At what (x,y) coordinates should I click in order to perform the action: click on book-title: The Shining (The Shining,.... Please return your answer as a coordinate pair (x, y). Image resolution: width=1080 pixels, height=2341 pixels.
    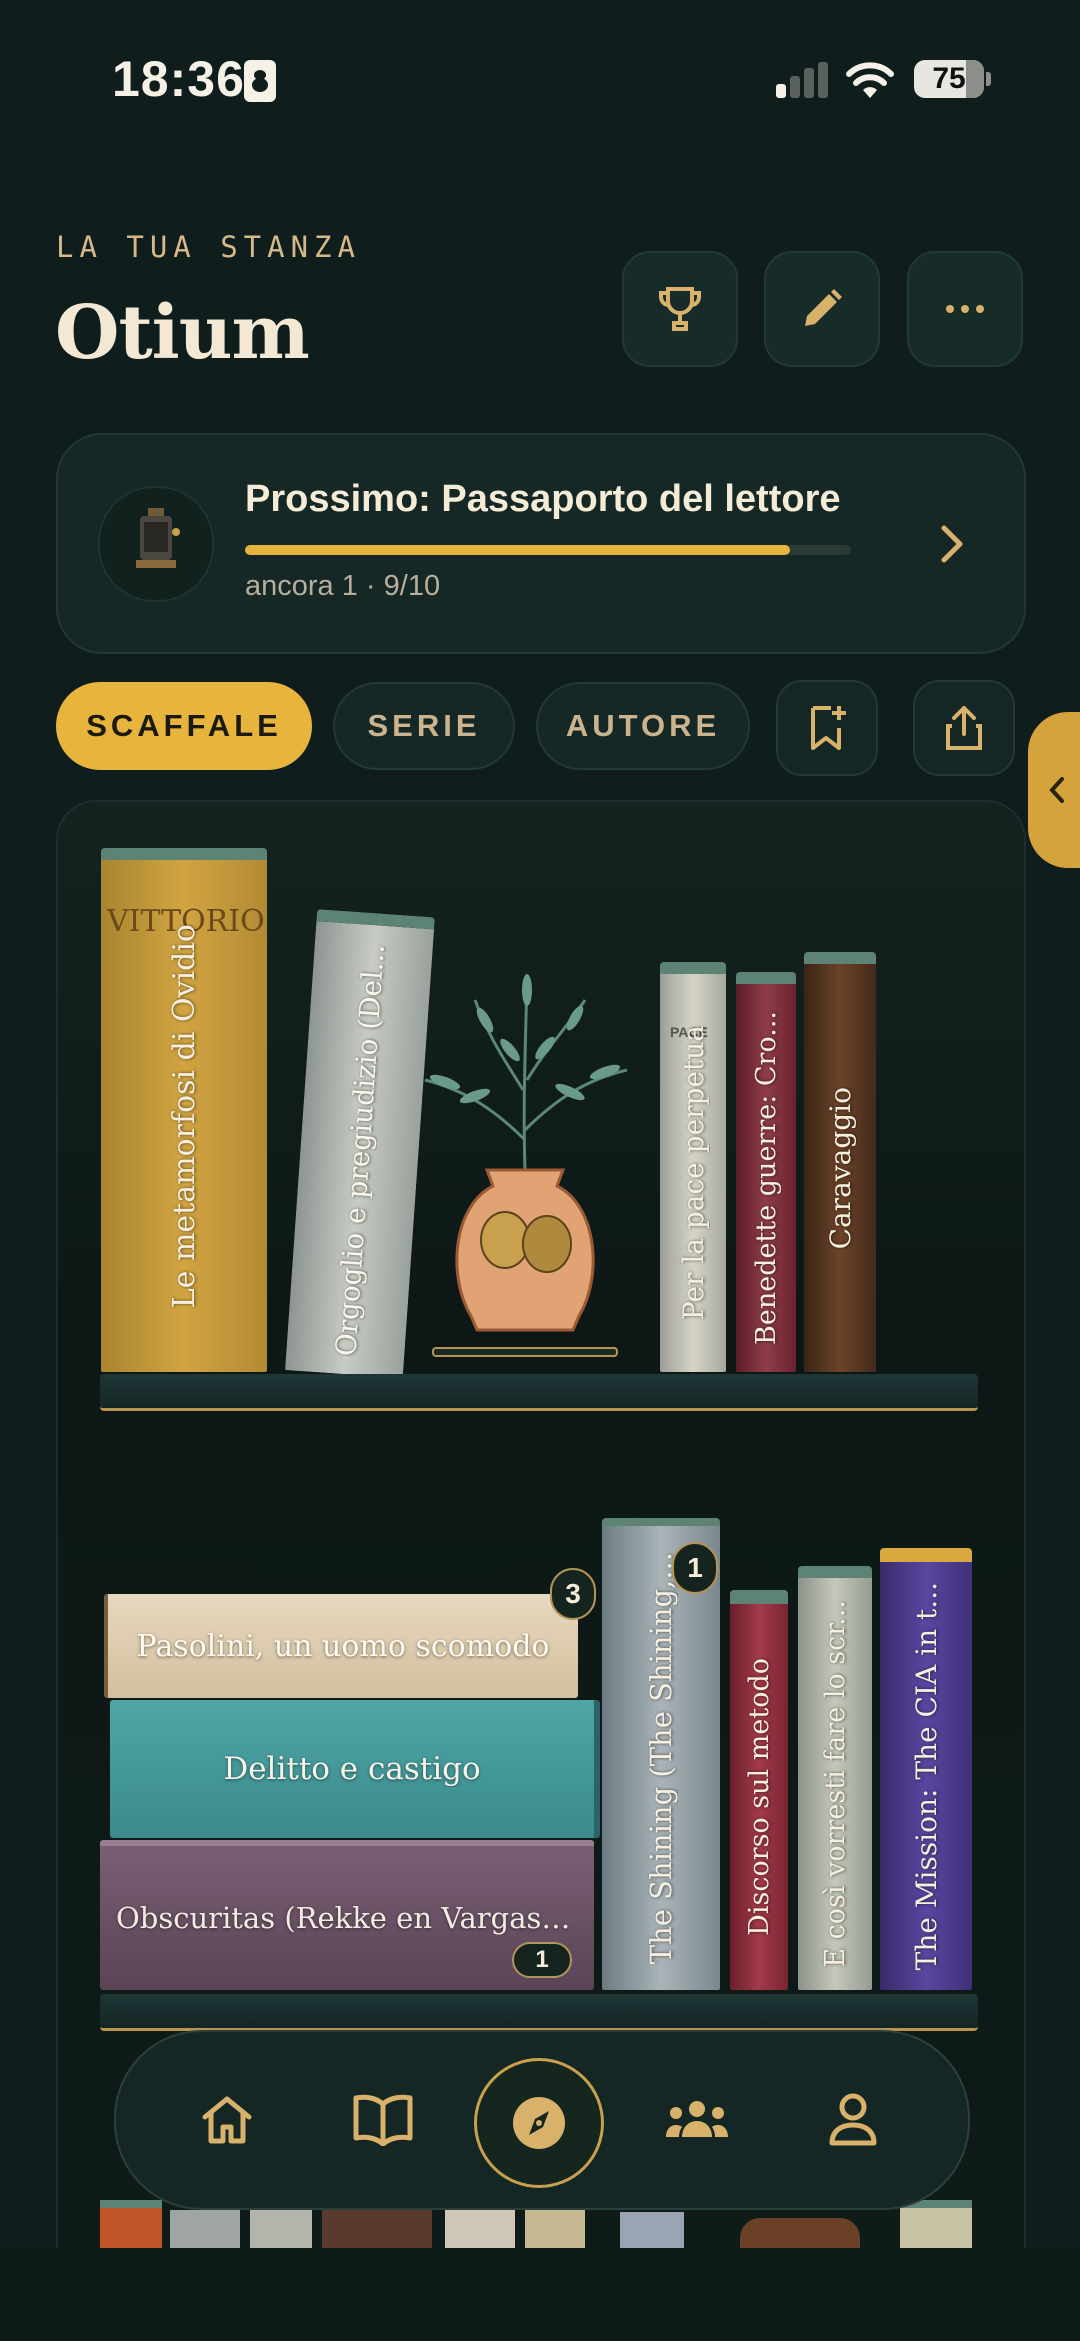
    Looking at the image, I should click on (661, 1758).